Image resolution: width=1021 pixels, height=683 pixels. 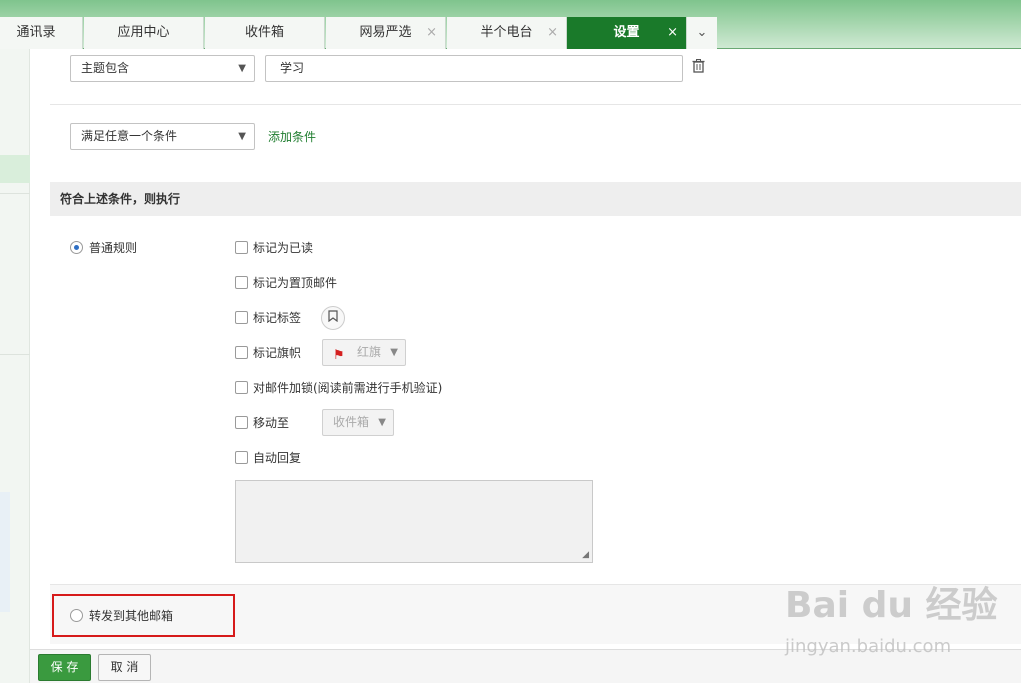 What do you see at coordinates (295, 283) in the screenshot?
I see `checkbox-label: 标记为置顶邮件` at bounding box center [295, 283].